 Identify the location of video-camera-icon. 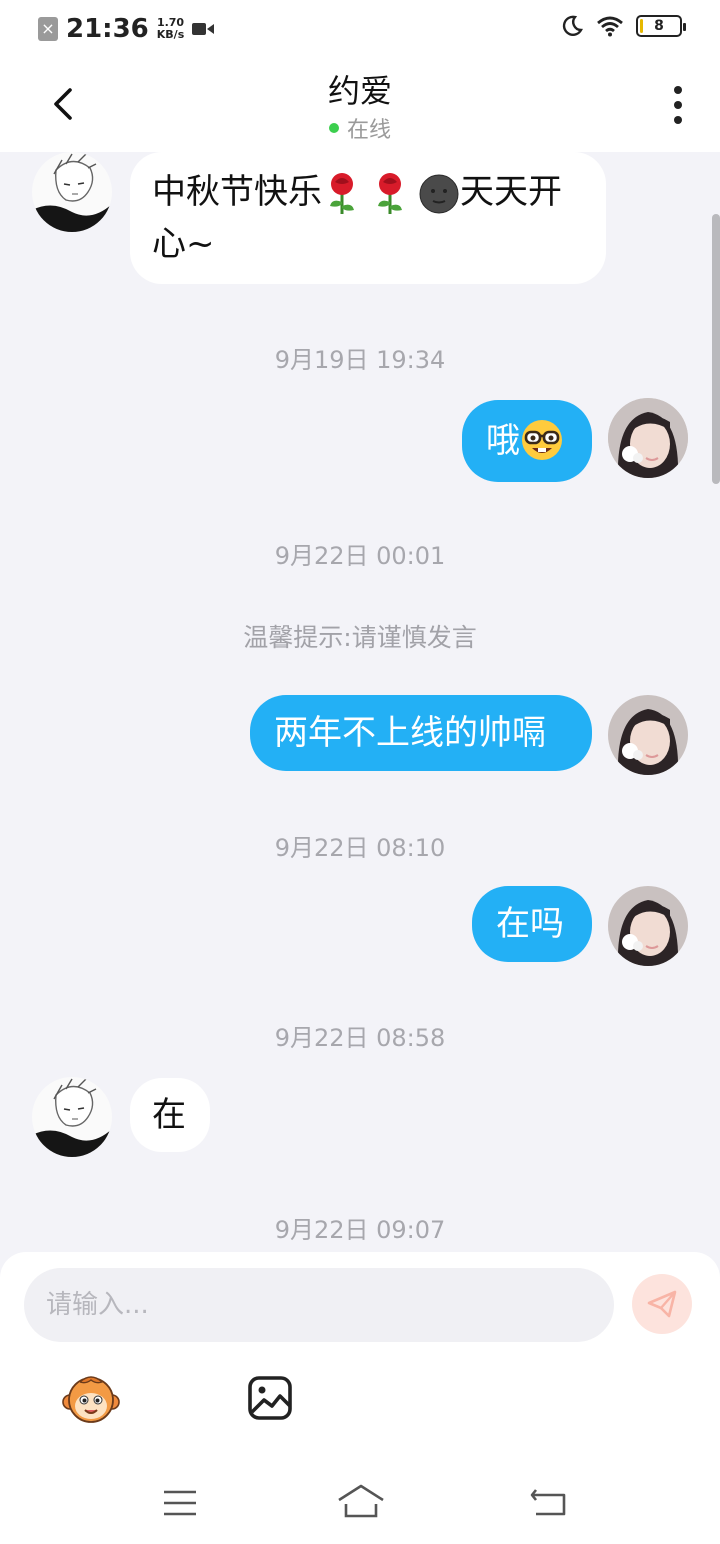
(203, 29).